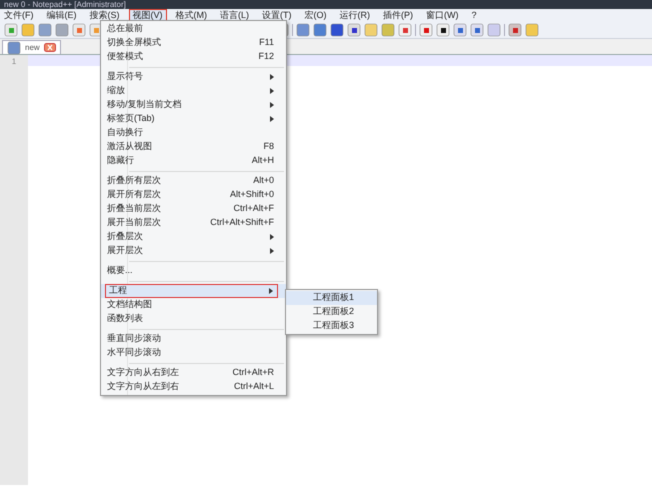 The image size is (652, 490). What do you see at coordinates (442, 15) in the screenshot?
I see `menu-item: 窗口(W)` at bounding box center [442, 15].